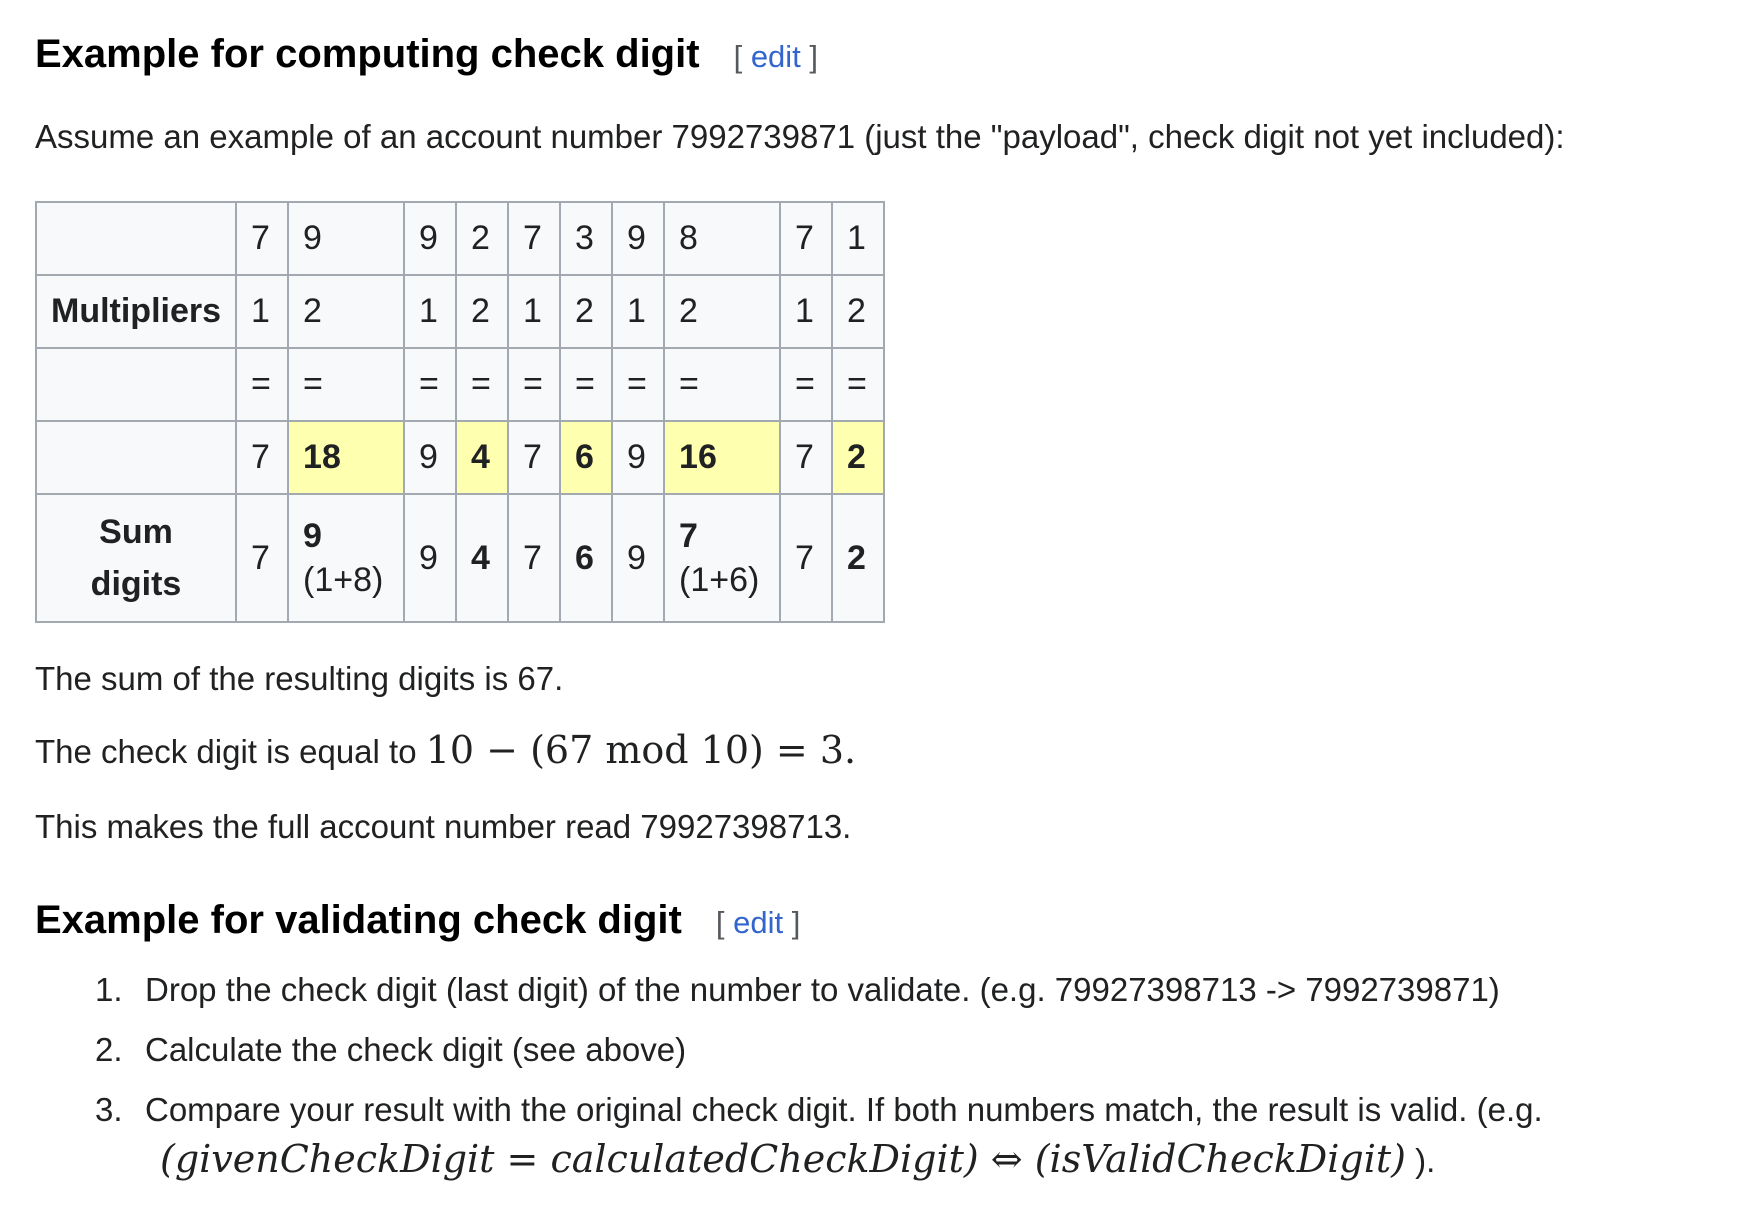 The width and height of the screenshot is (1750, 1222). I want to click on digits-row: 7 9 9 2 7 3 9 8 7 1, so click(460, 238).